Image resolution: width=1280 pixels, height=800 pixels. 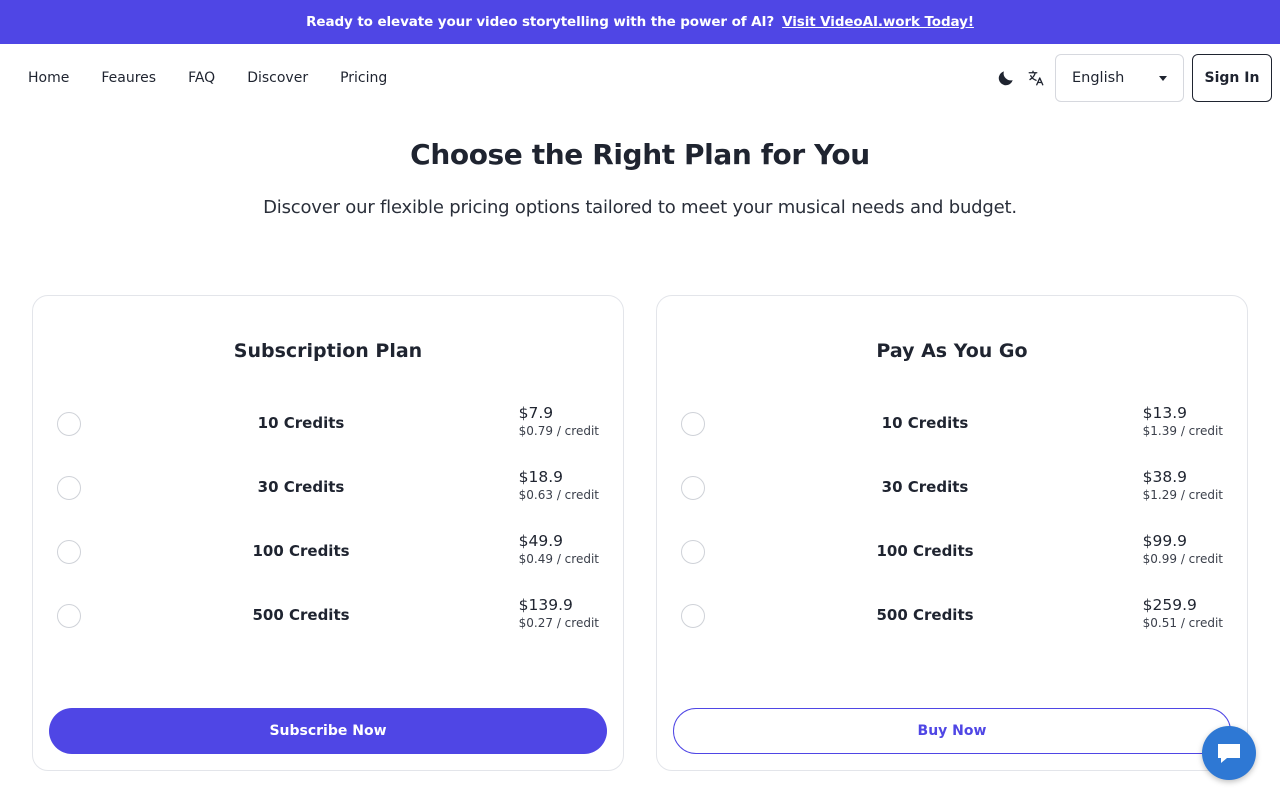 I want to click on price: $38.9, so click(x=1165, y=477).